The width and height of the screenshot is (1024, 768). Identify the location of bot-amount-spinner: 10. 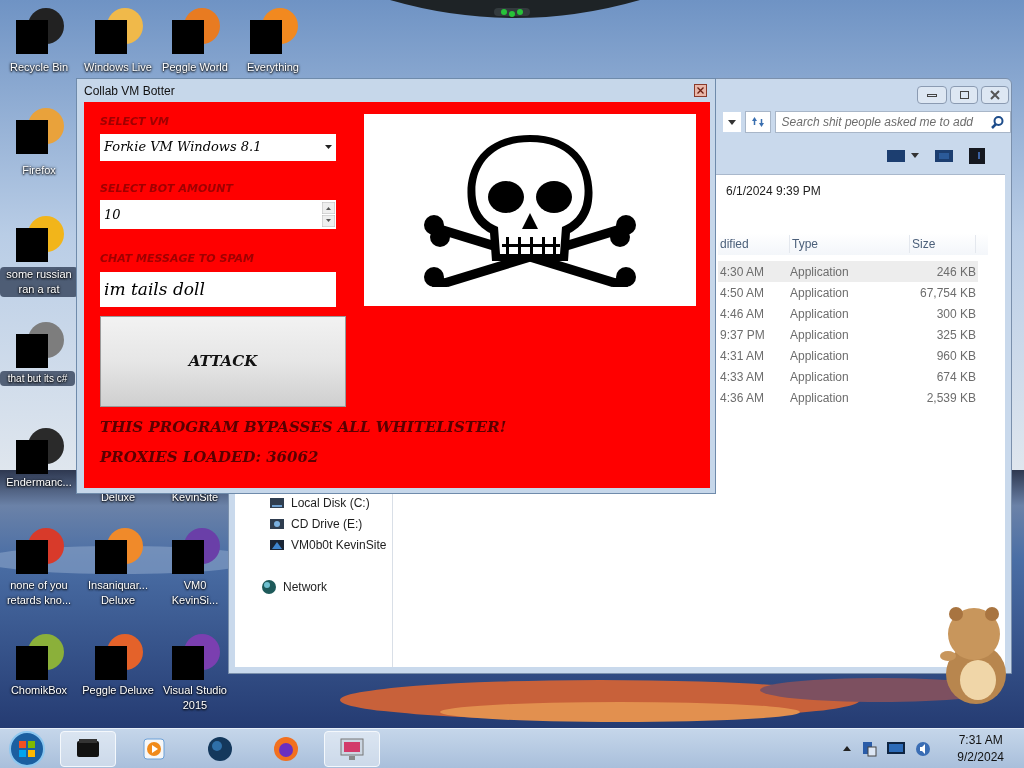
(218, 214).